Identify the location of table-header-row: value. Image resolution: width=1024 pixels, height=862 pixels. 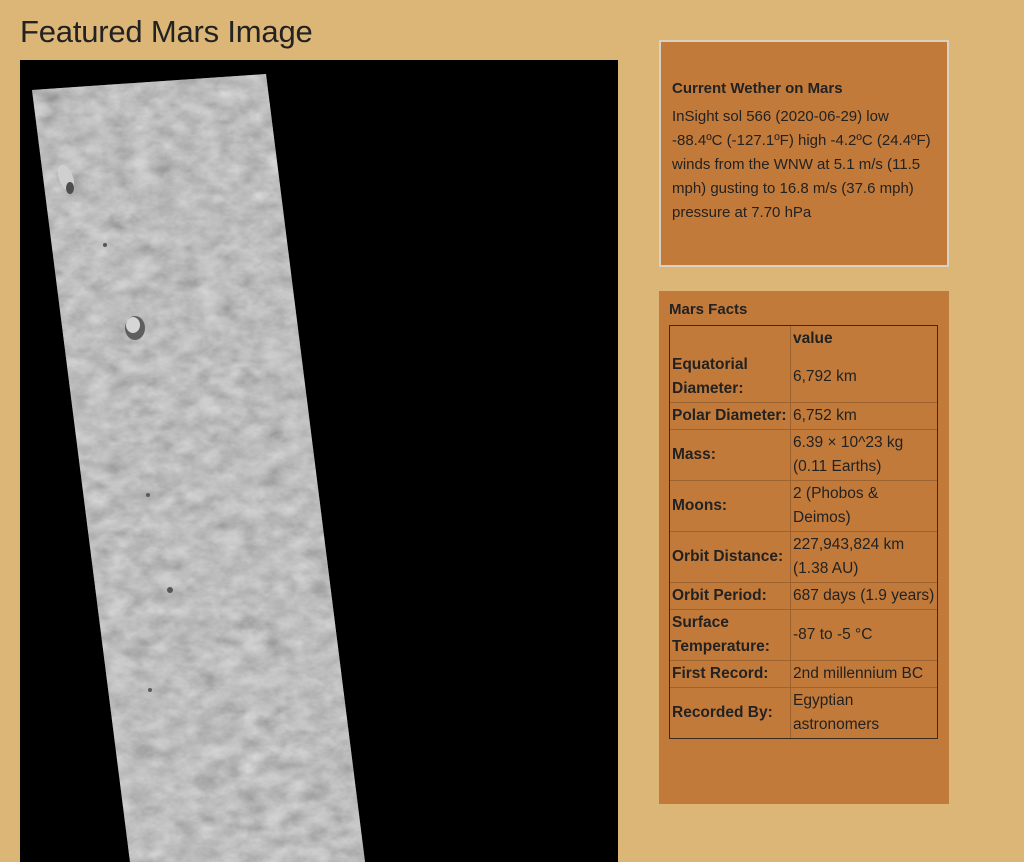
(803, 339).